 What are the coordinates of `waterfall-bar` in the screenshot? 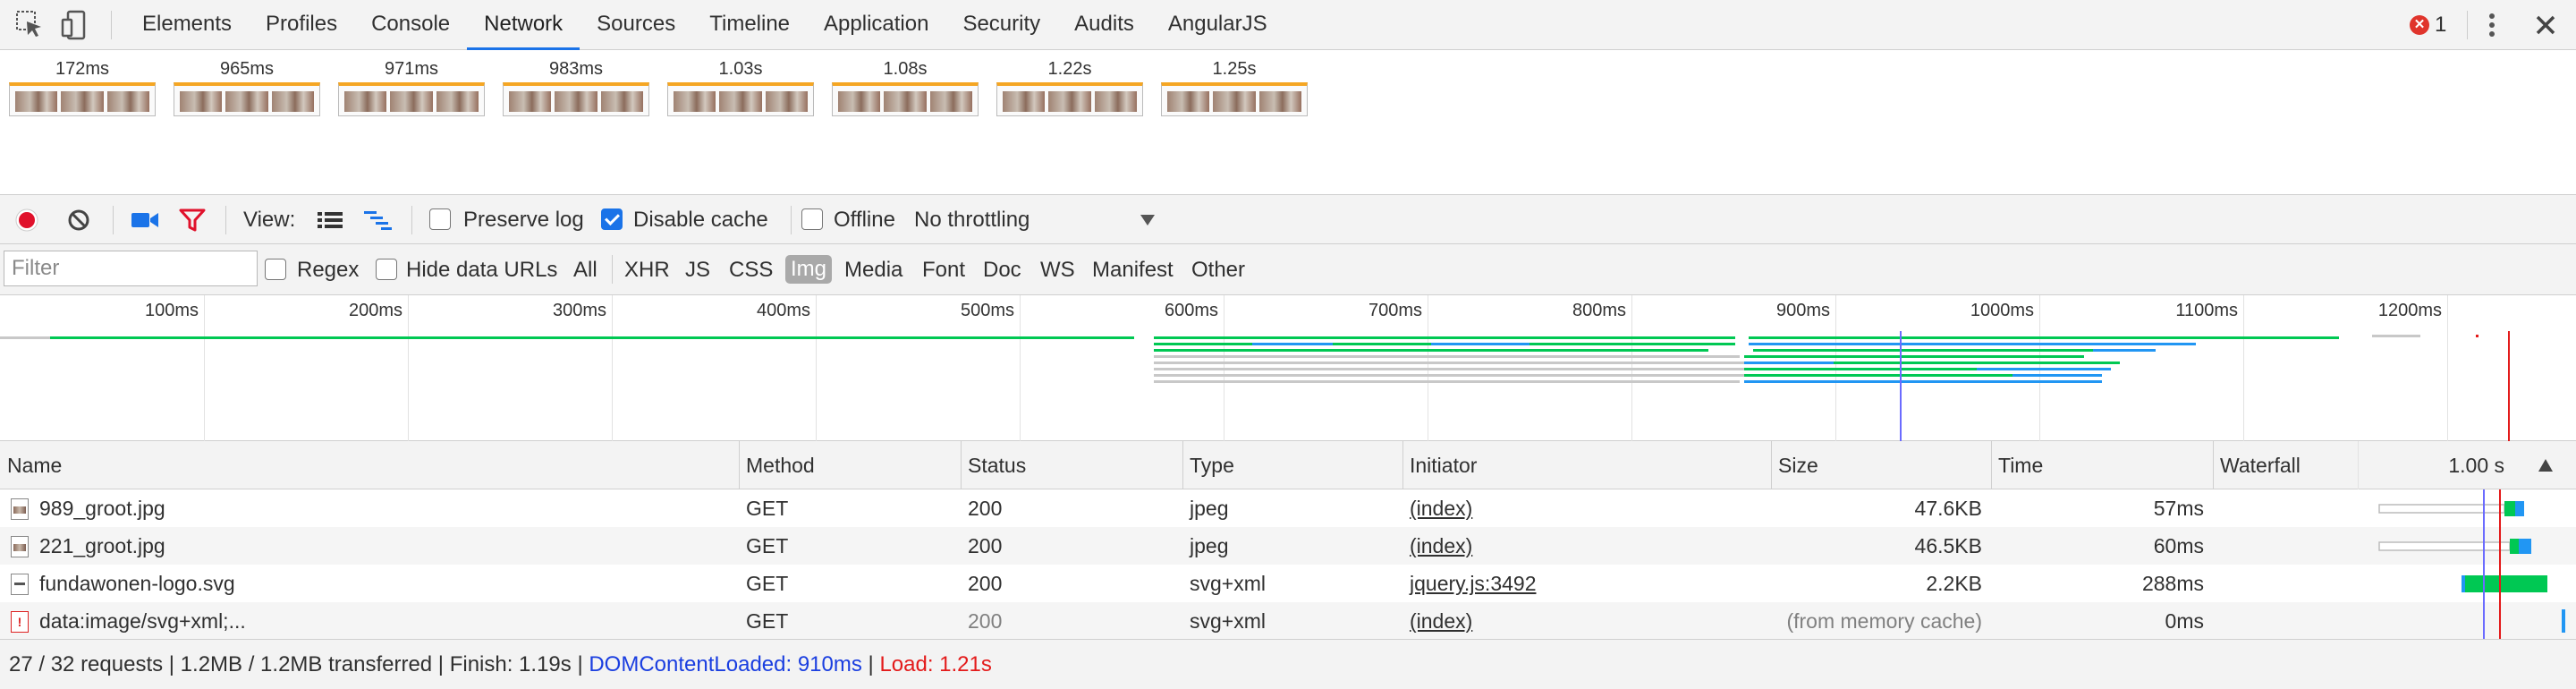 It's located at (2451, 508).